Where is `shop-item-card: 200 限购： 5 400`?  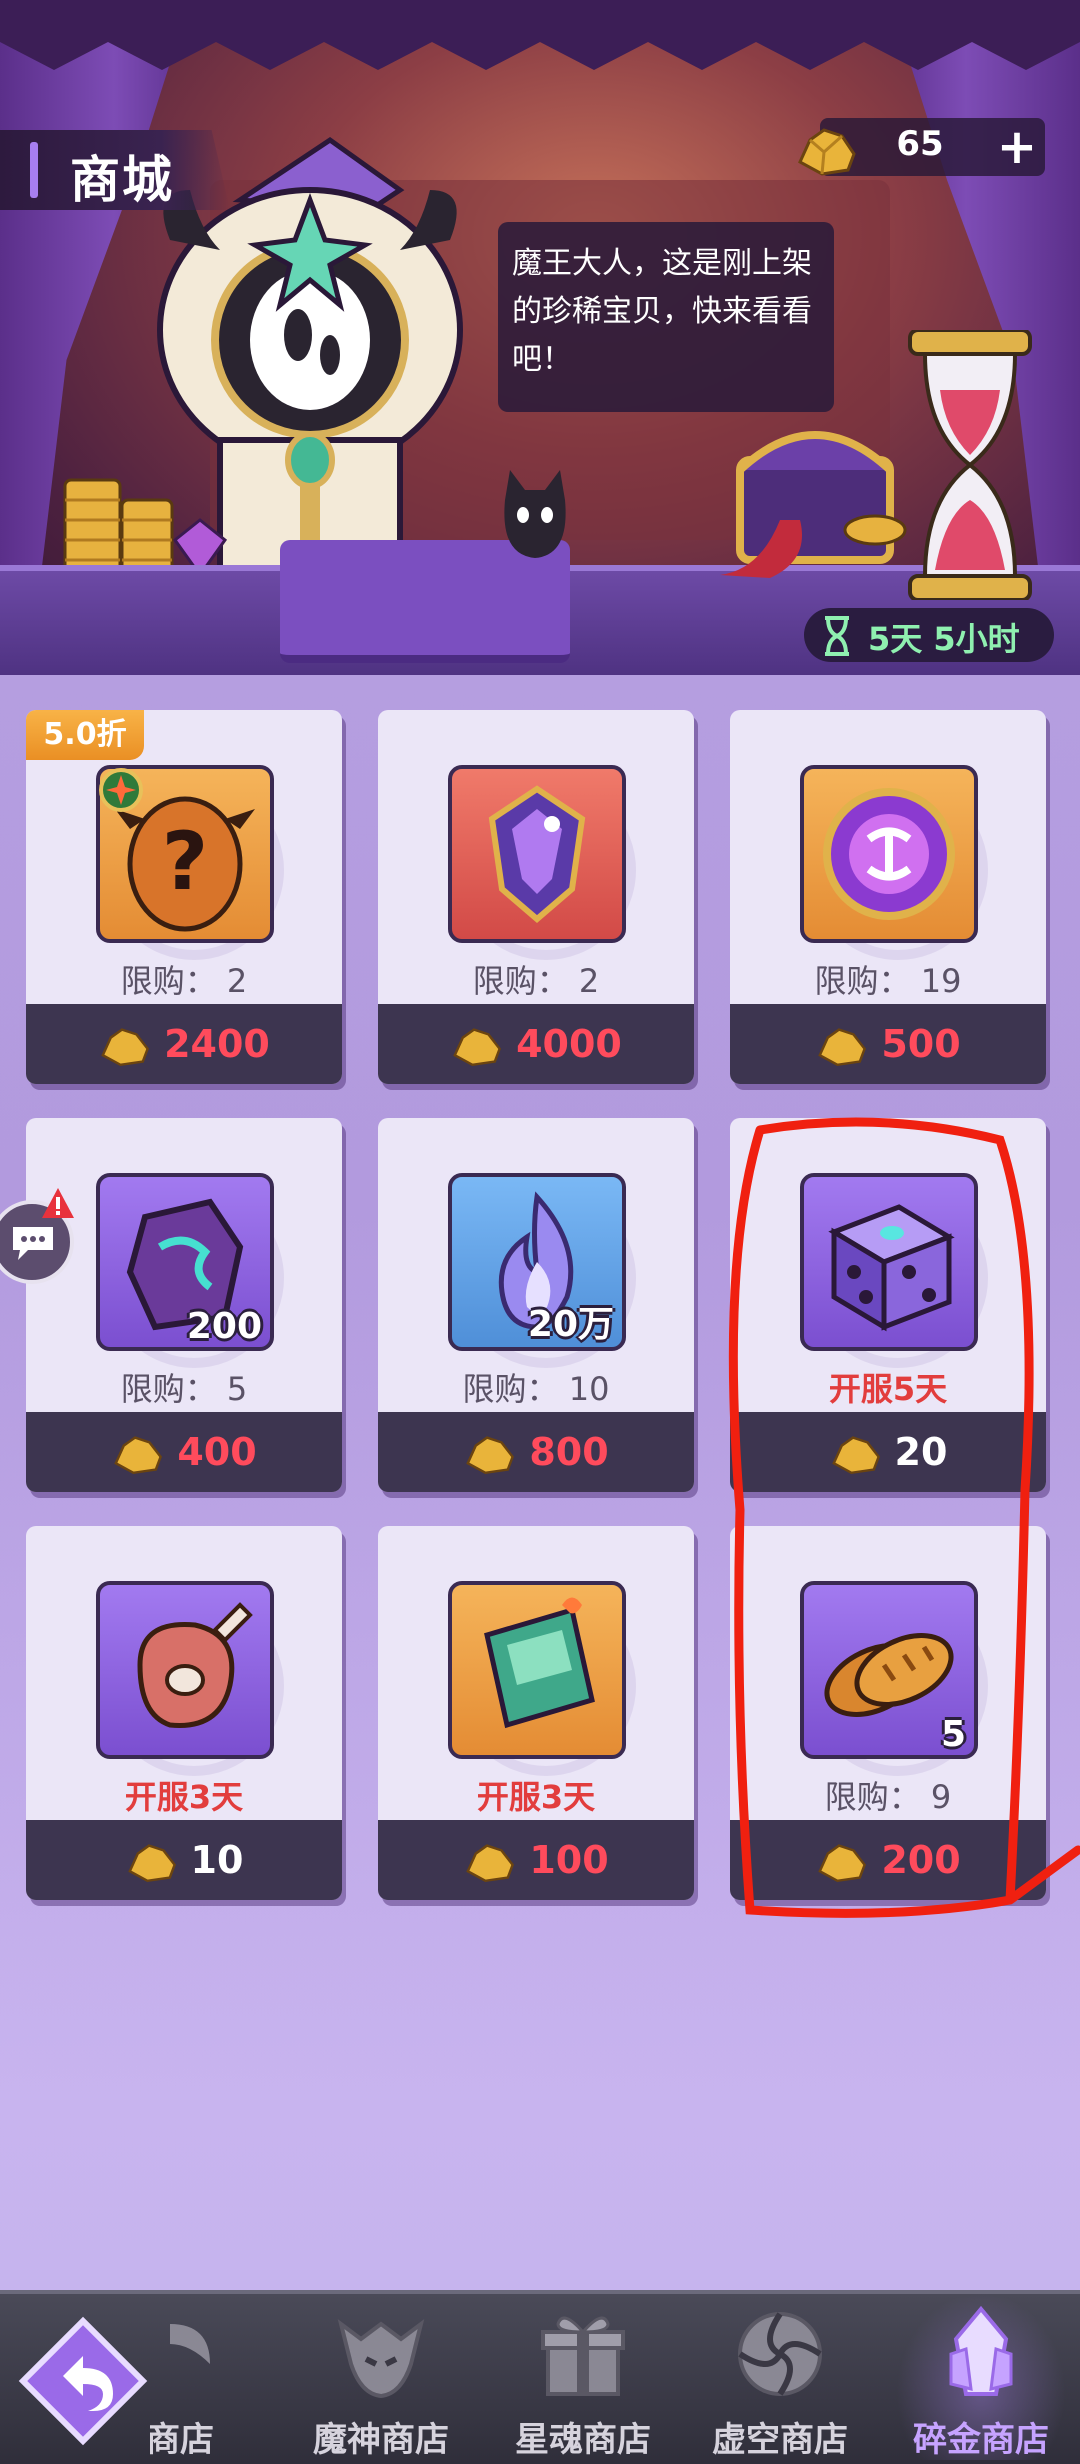
shop-item-card: 200 限购： 5 400 is located at coordinates (184, 1305).